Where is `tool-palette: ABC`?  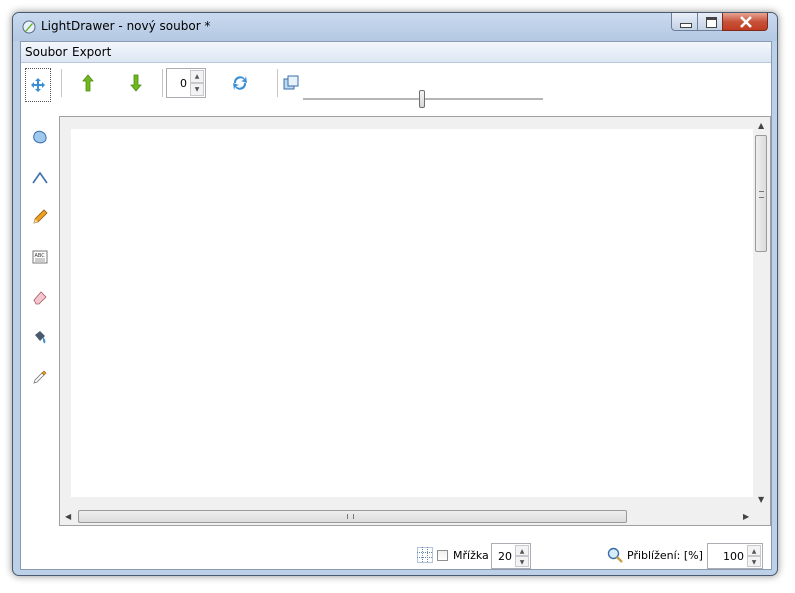 tool-palette: ABC is located at coordinates (39, 304).